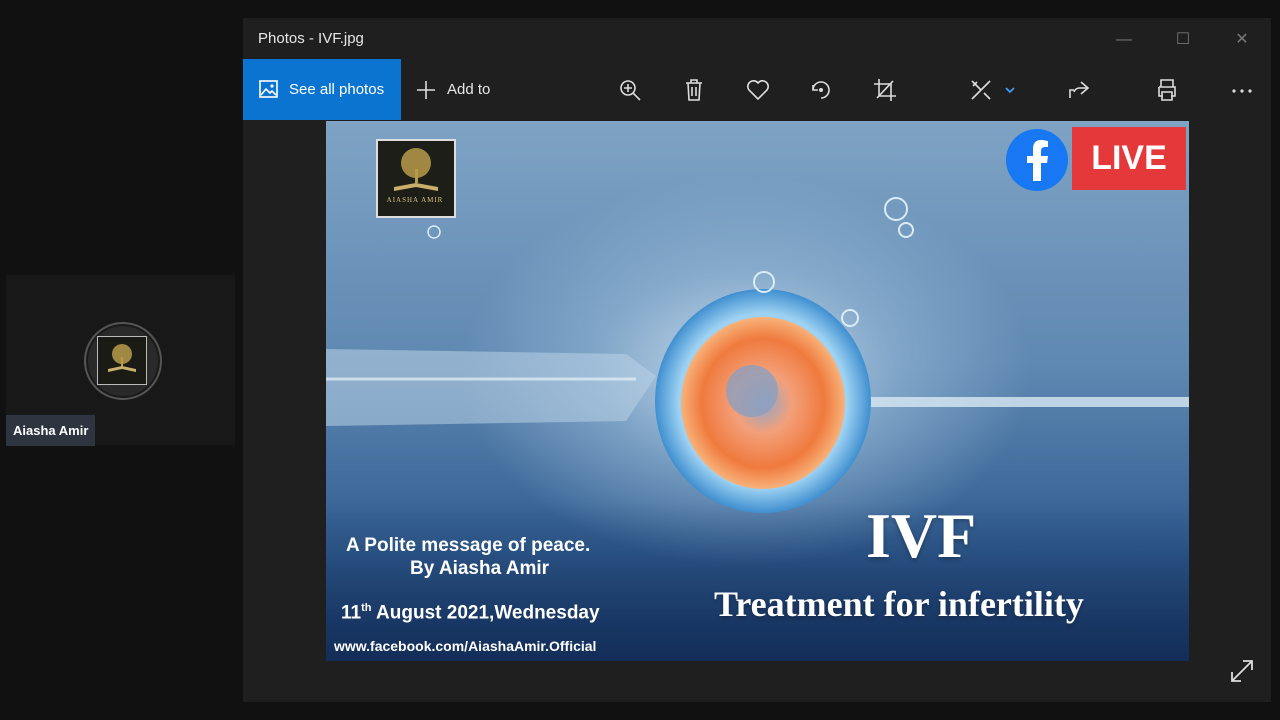 The width and height of the screenshot is (1280, 720). What do you see at coordinates (311, 38) in the screenshot?
I see `window-title: Photos - IVF.jpg` at bounding box center [311, 38].